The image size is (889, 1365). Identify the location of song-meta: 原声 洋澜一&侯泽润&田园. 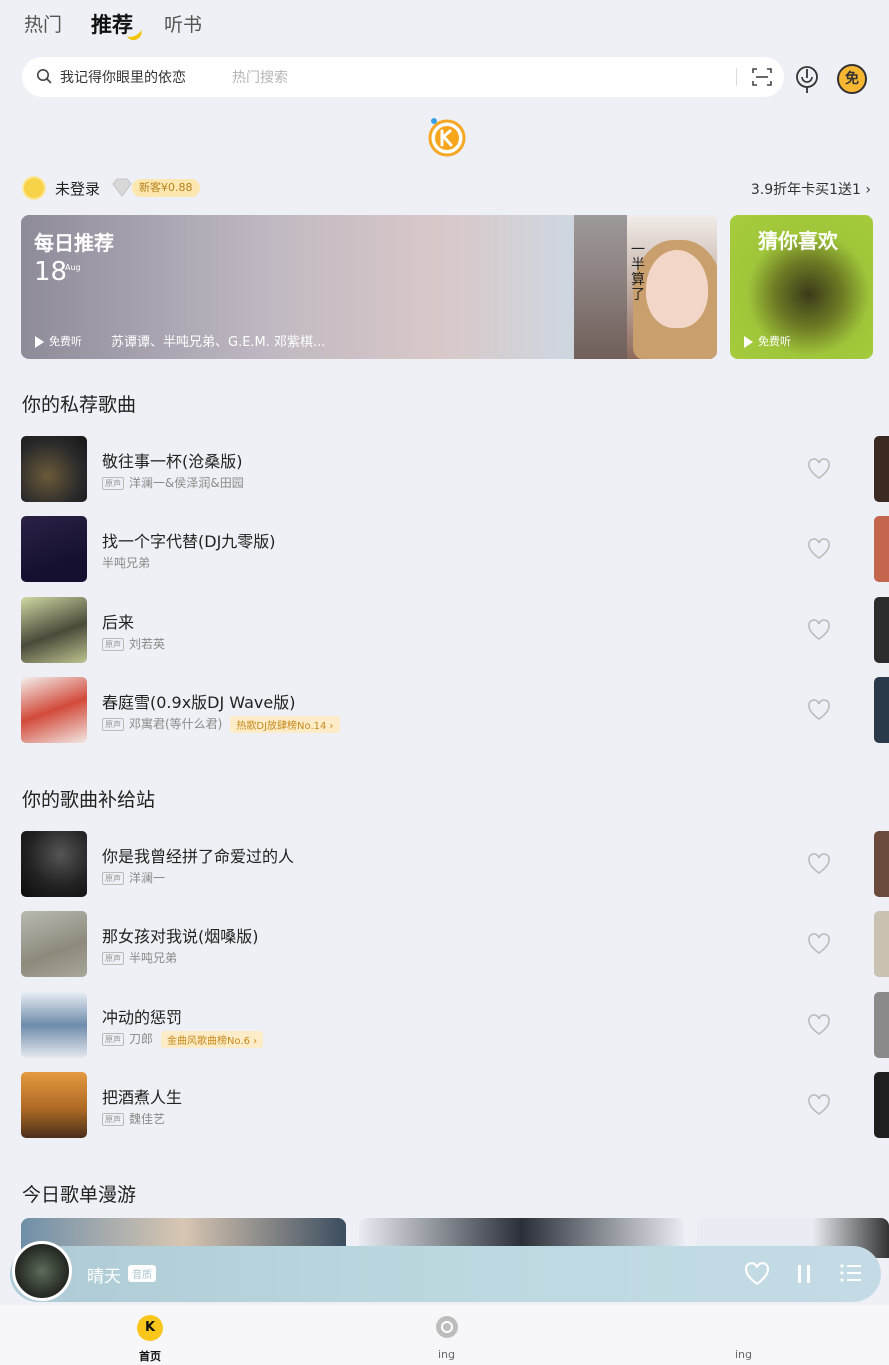
(173, 482).